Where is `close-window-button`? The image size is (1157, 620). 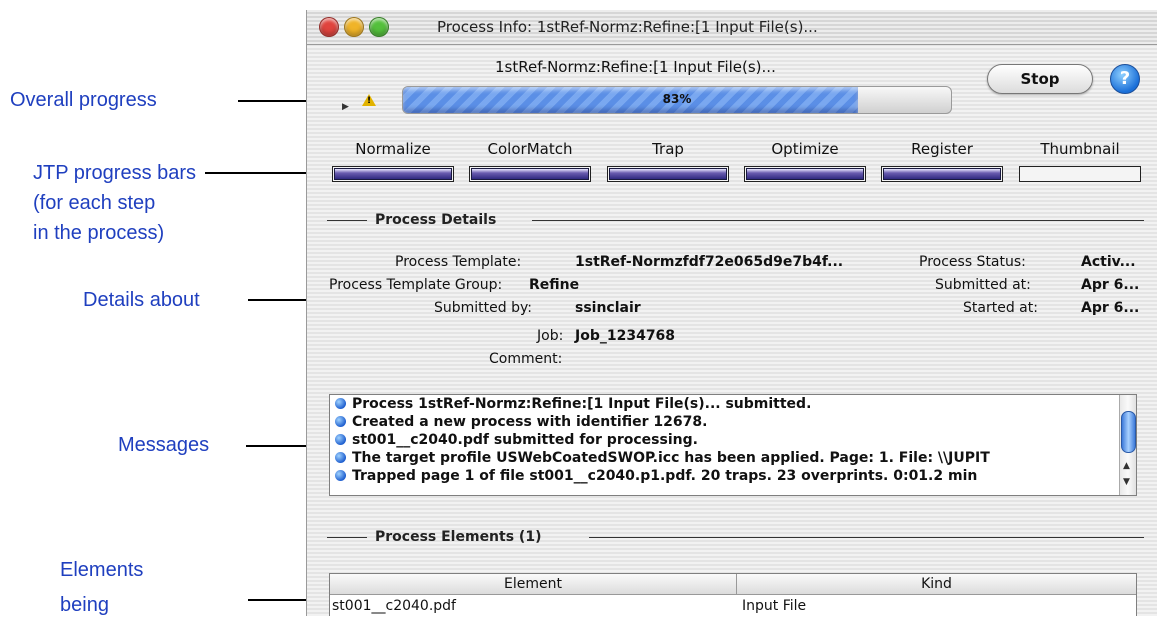
close-window-button is located at coordinates (329, 27).